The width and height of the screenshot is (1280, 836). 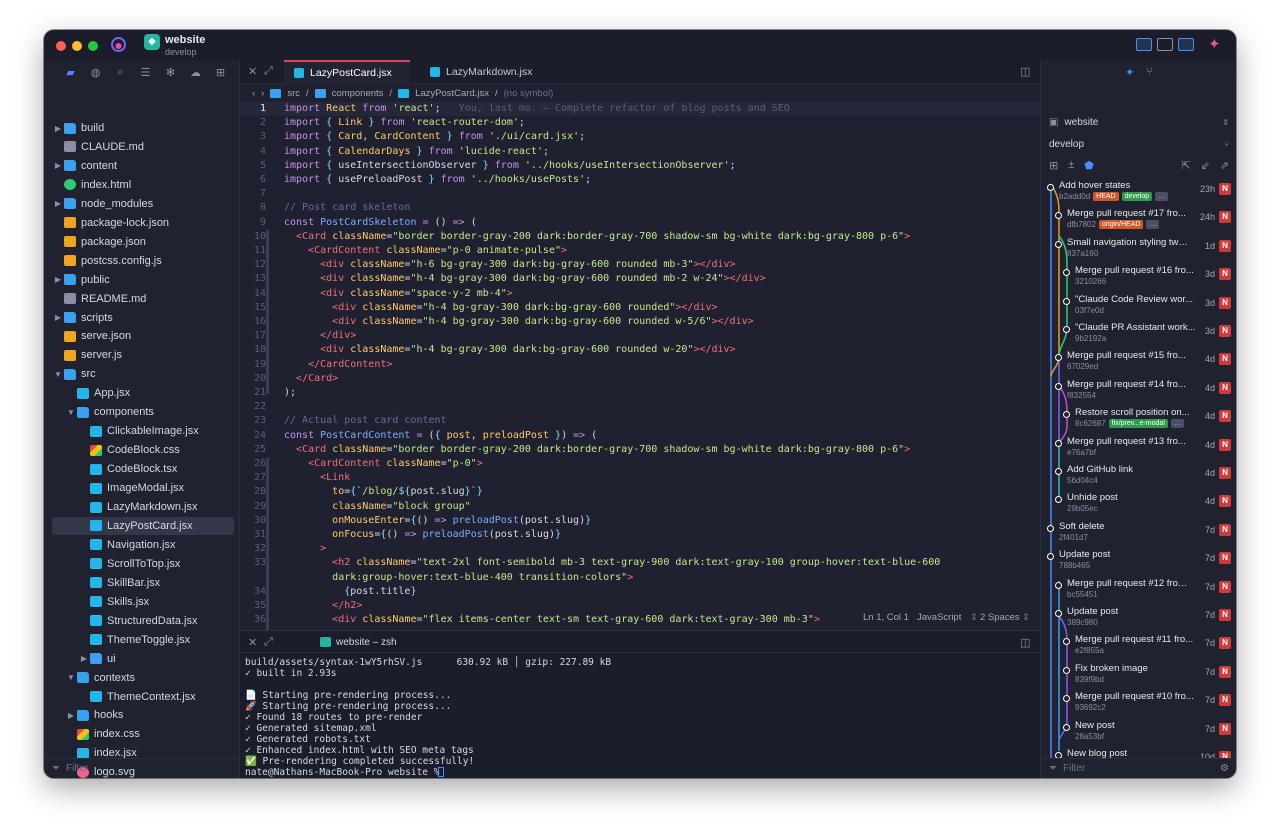 I want to click on code-line: 14 <div className="space-y-2 mb-4">, so click(x=640, y=294).